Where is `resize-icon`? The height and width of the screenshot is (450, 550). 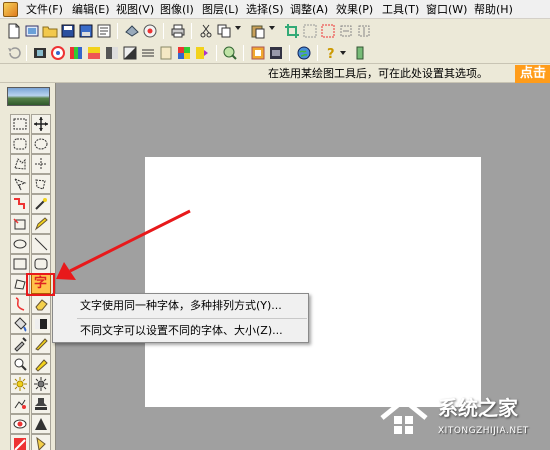
resize-icon is located at coordinates (310, 31).